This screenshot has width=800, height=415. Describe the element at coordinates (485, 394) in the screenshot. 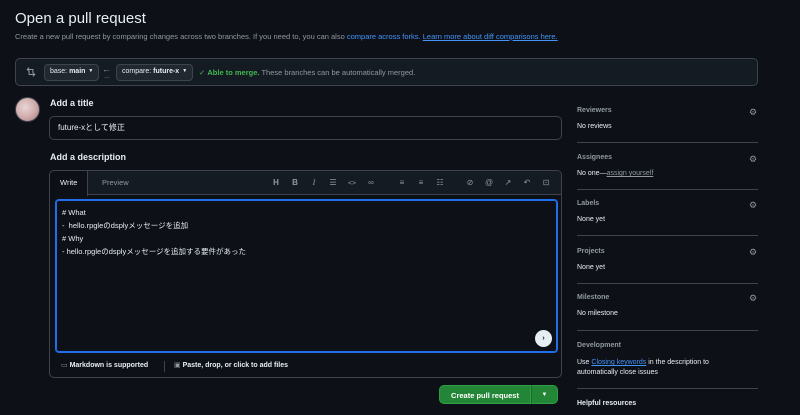

I see `create-pull-request-button: Create pull request` at that location.